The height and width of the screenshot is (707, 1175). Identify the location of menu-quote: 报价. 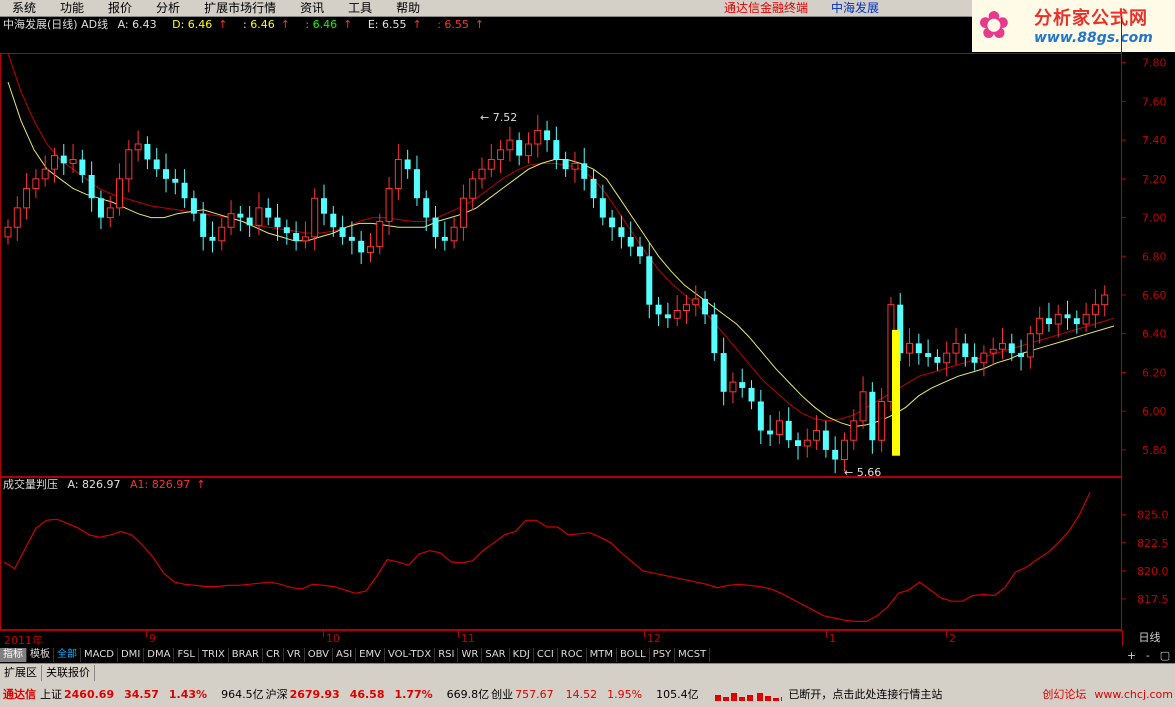
(120, 8).